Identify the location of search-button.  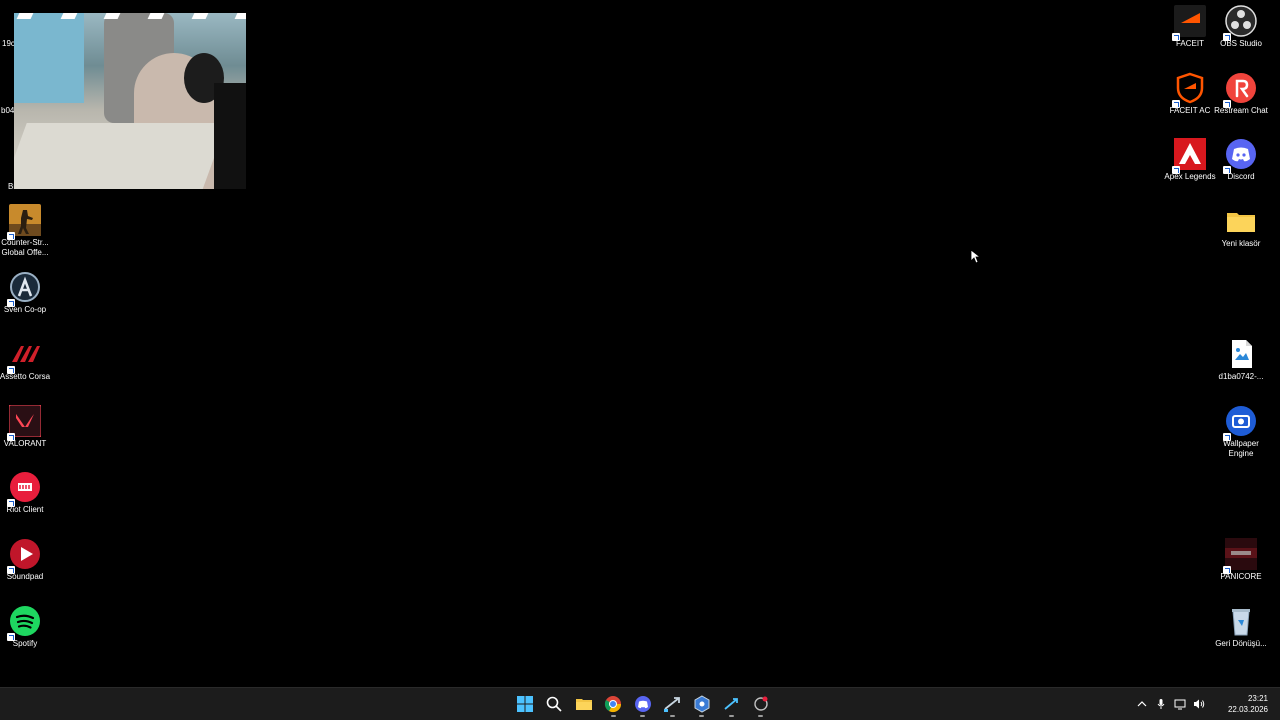
(555, 704).